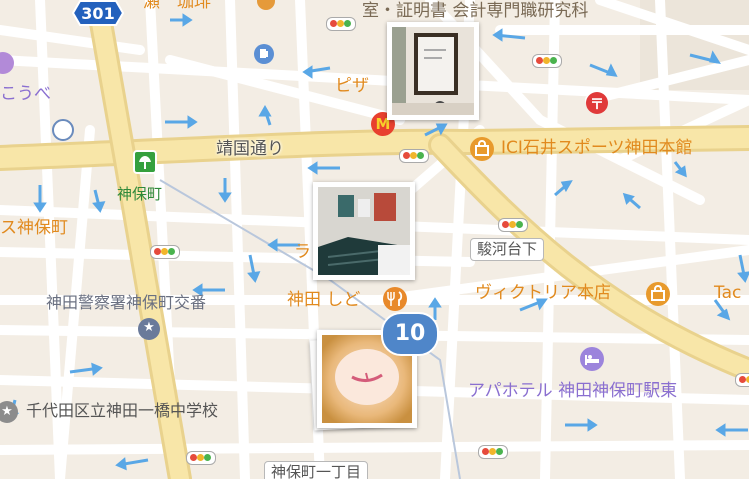 The image size is (749, 479). I want to click on photo-pin-frame, so click(433, 71).